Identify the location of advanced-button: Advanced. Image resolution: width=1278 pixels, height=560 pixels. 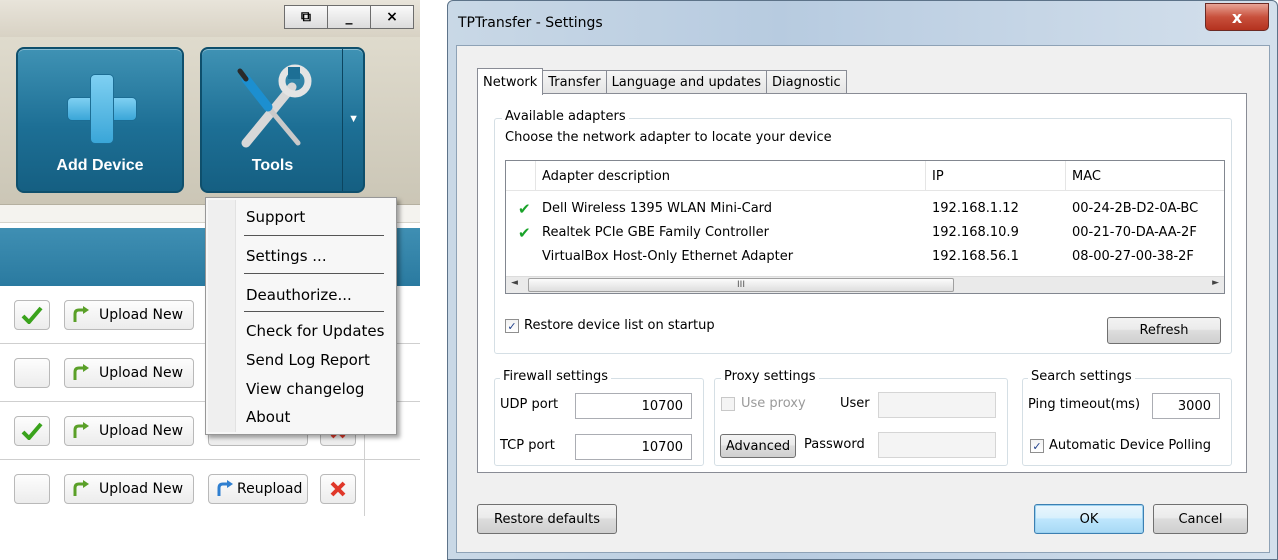
(758, 446).